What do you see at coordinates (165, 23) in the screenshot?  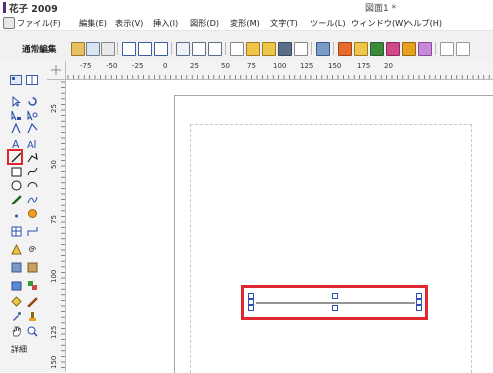 I see `menu-insert: 挿入(I)` at bounding box center [165, 23].